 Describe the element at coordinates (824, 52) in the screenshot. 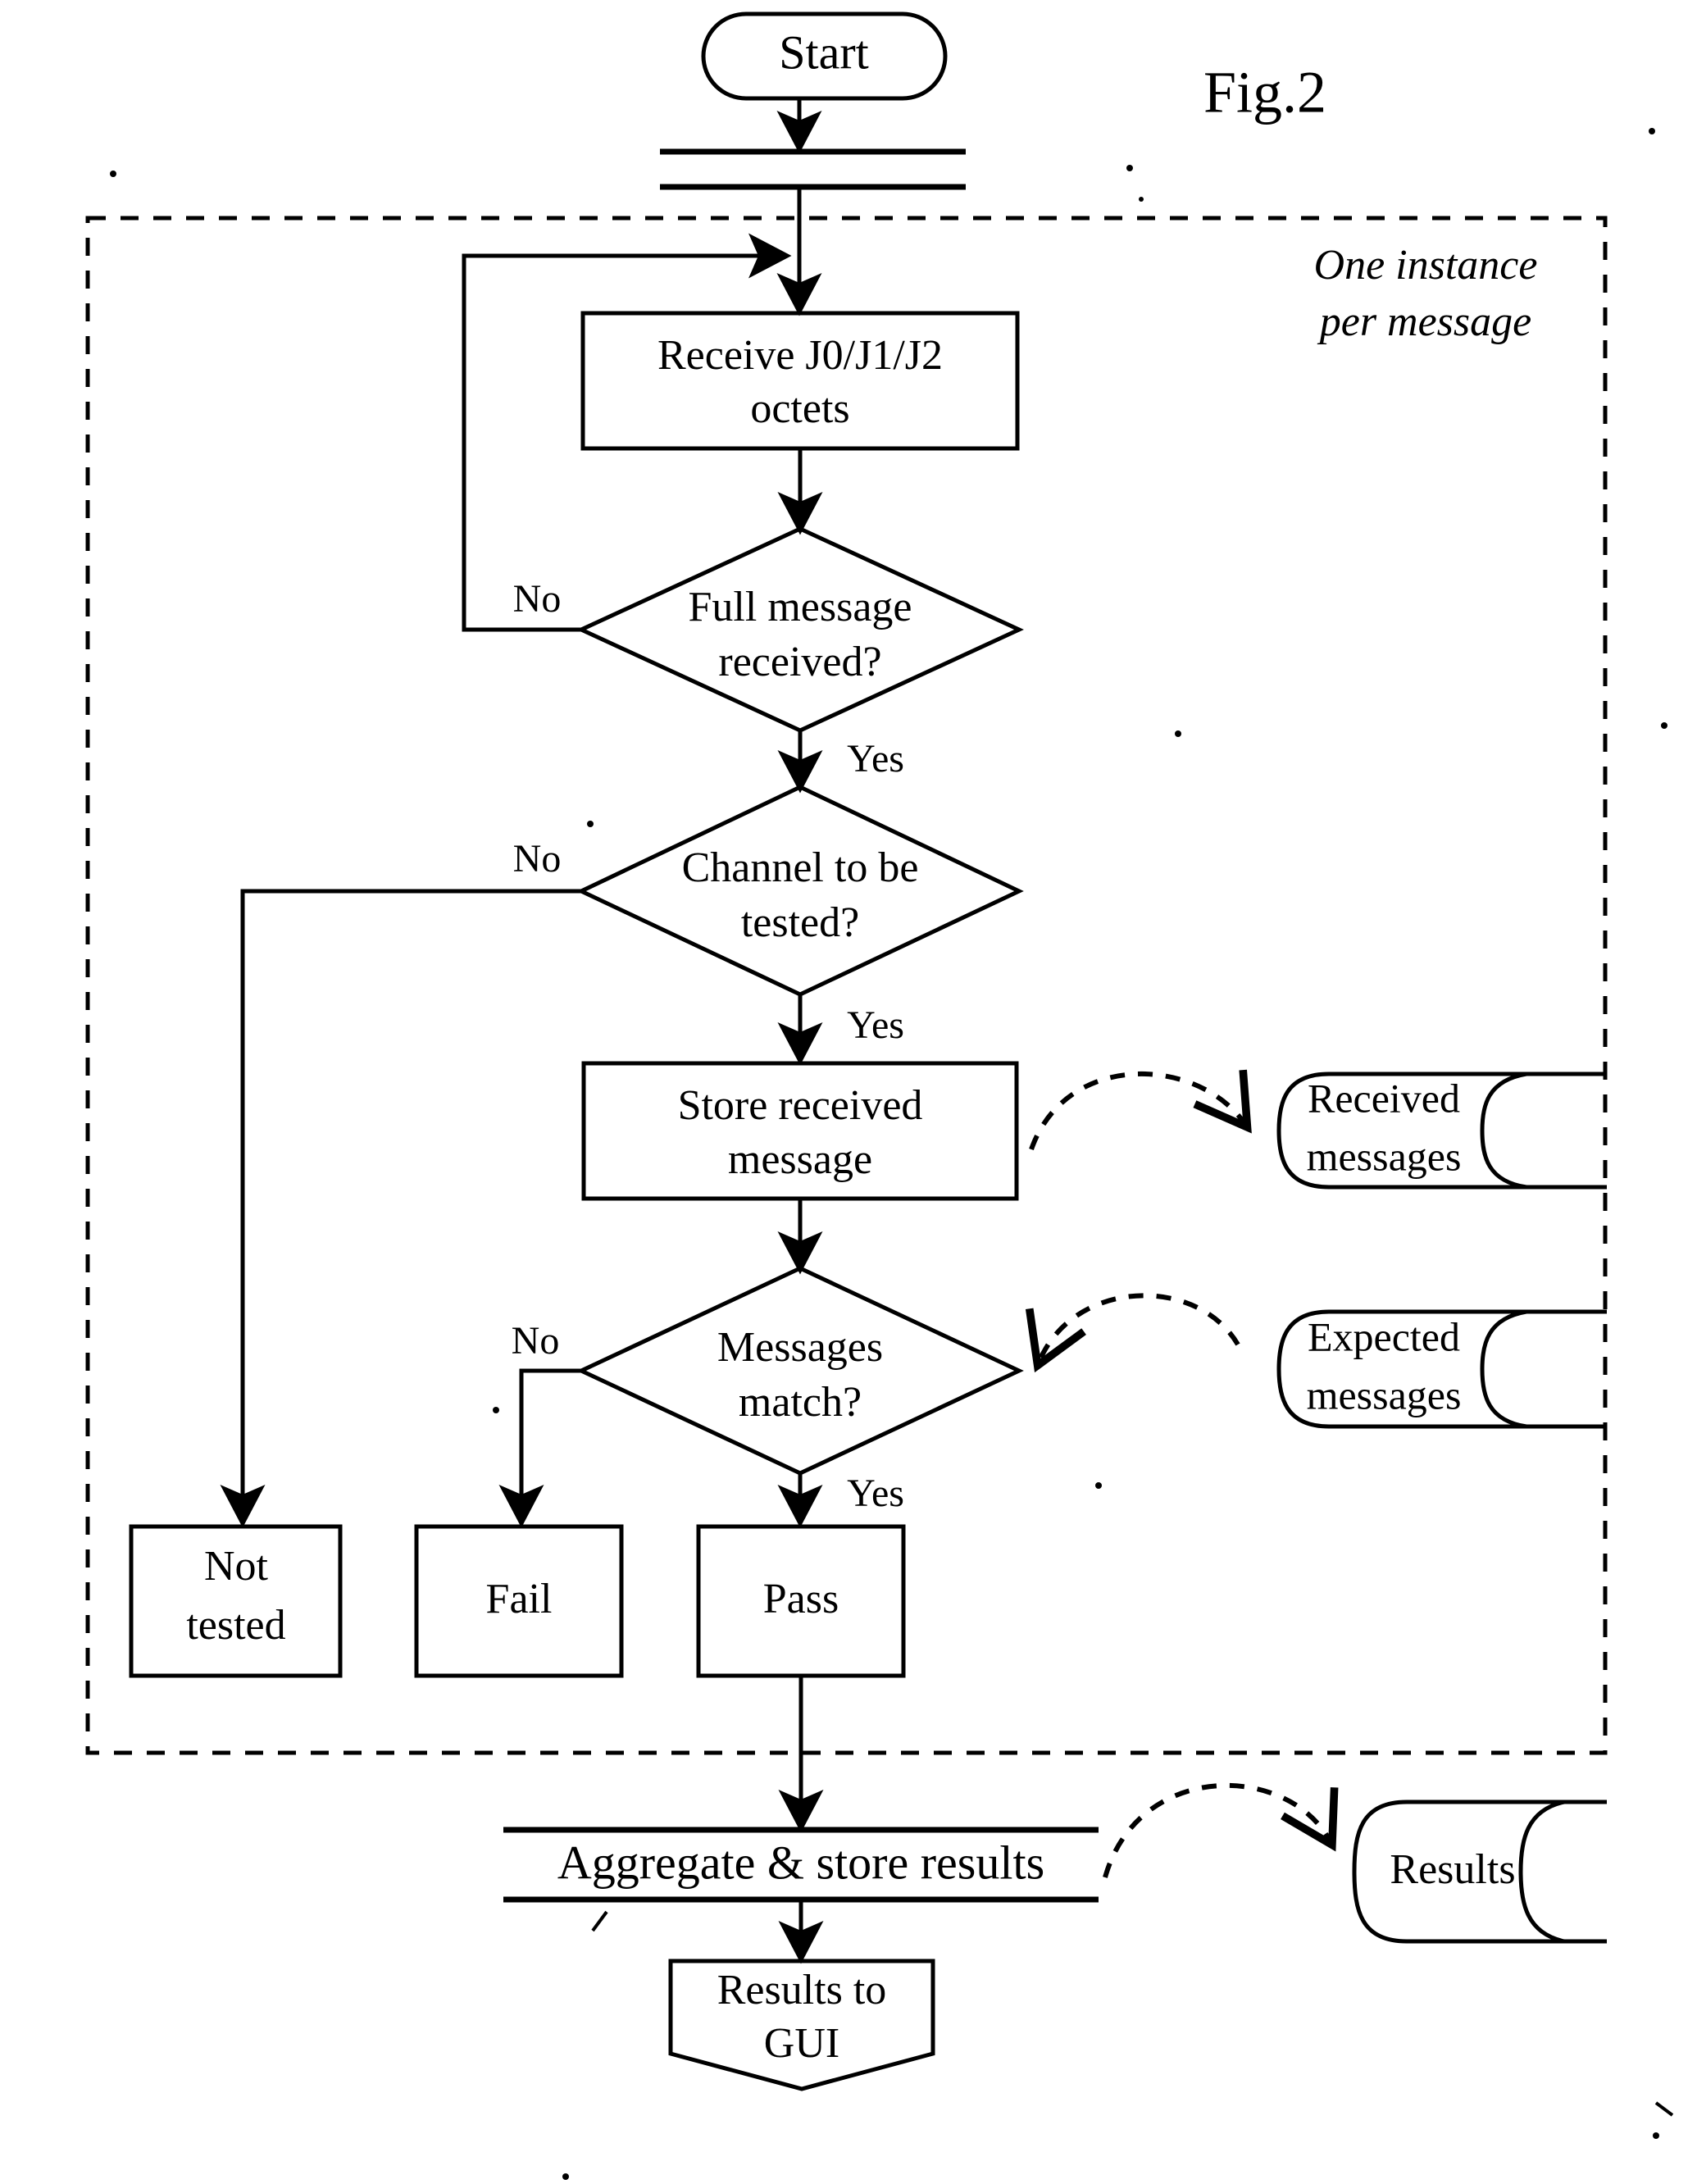

I see `start-label: Start` at that location.